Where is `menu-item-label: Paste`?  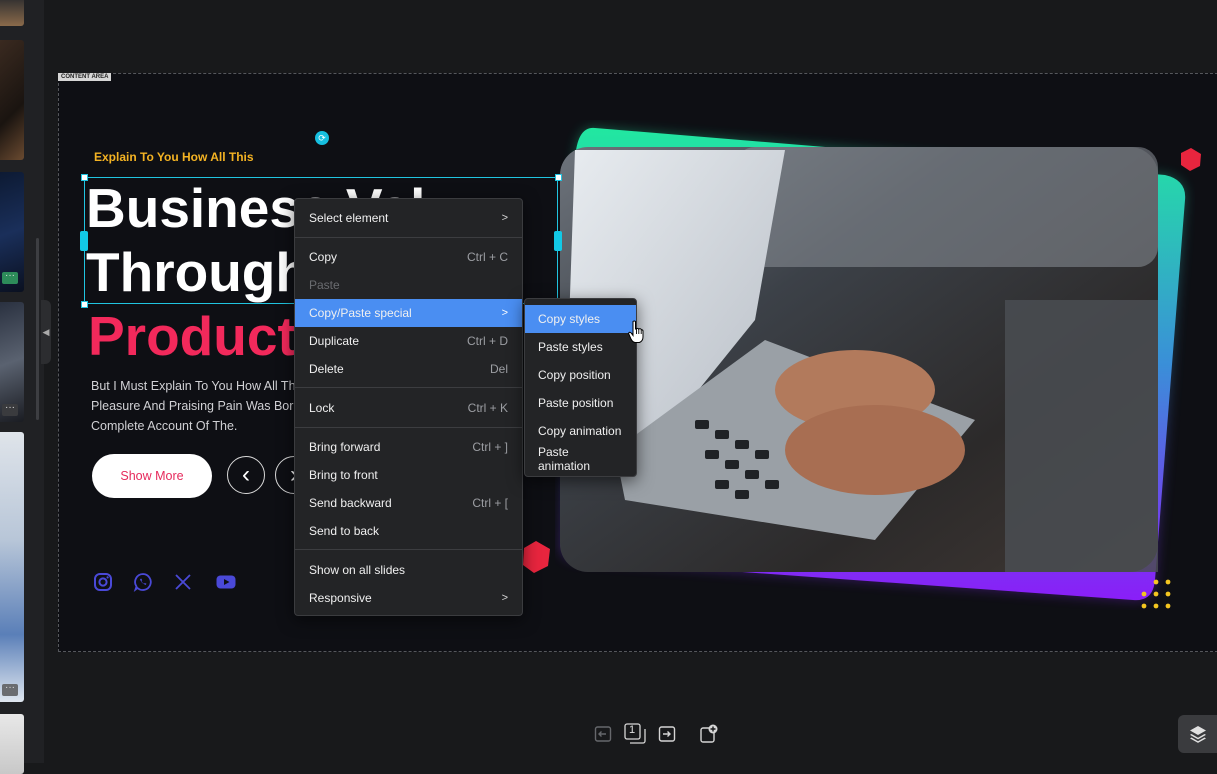
menu-item-label: Paste is located at coordinates (324, 285).